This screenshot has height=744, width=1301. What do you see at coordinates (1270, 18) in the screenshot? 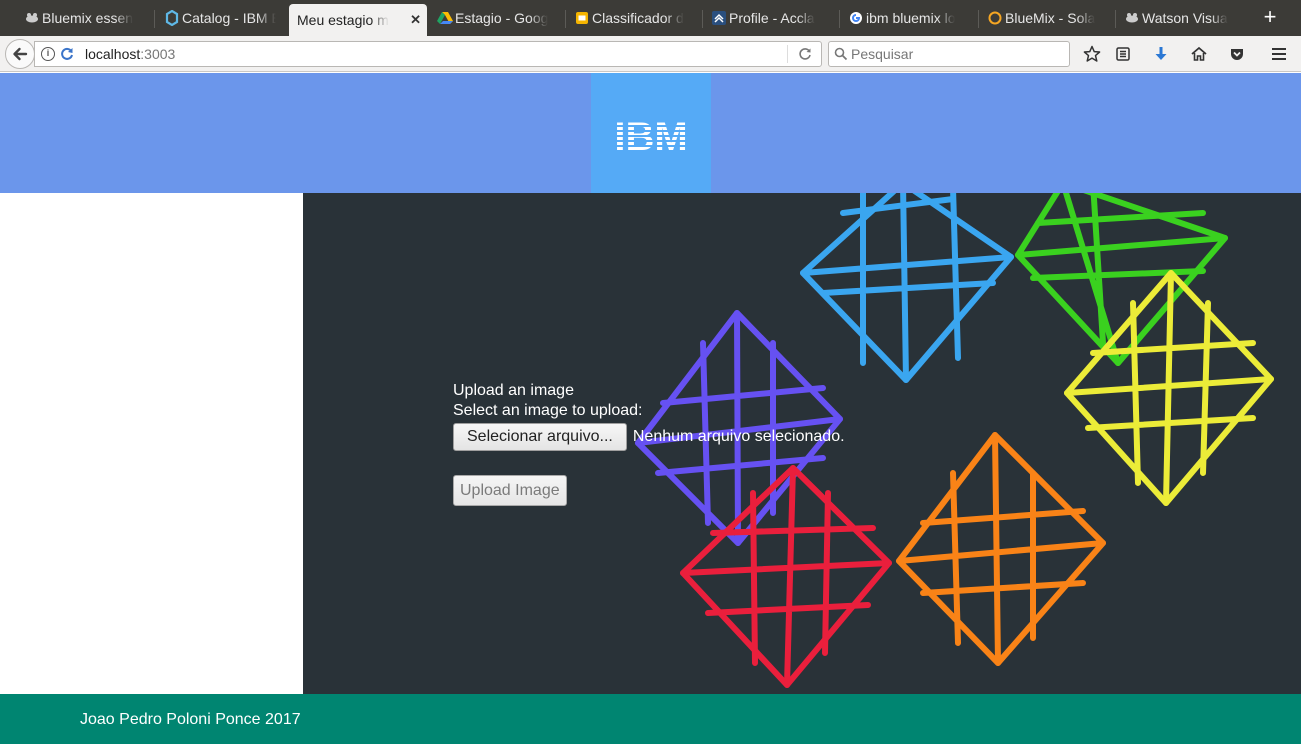
I see `new-tab-button: +` at bounding box center [1270, 18].